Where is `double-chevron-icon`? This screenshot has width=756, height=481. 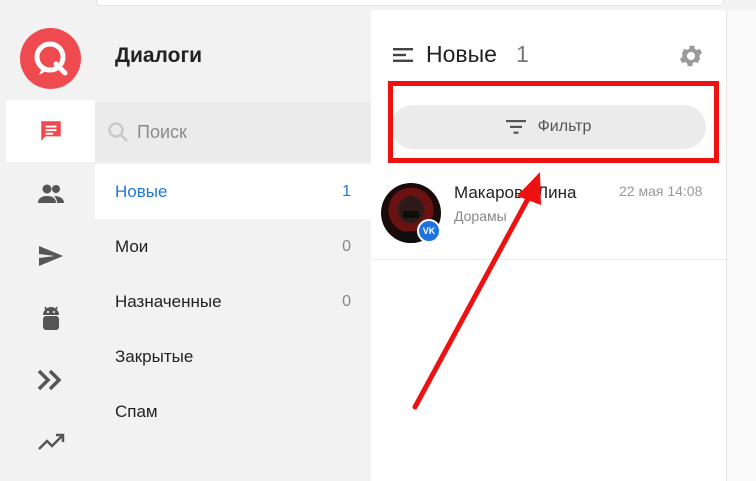
double-chevron-icon is located at coordinates (49, 380).